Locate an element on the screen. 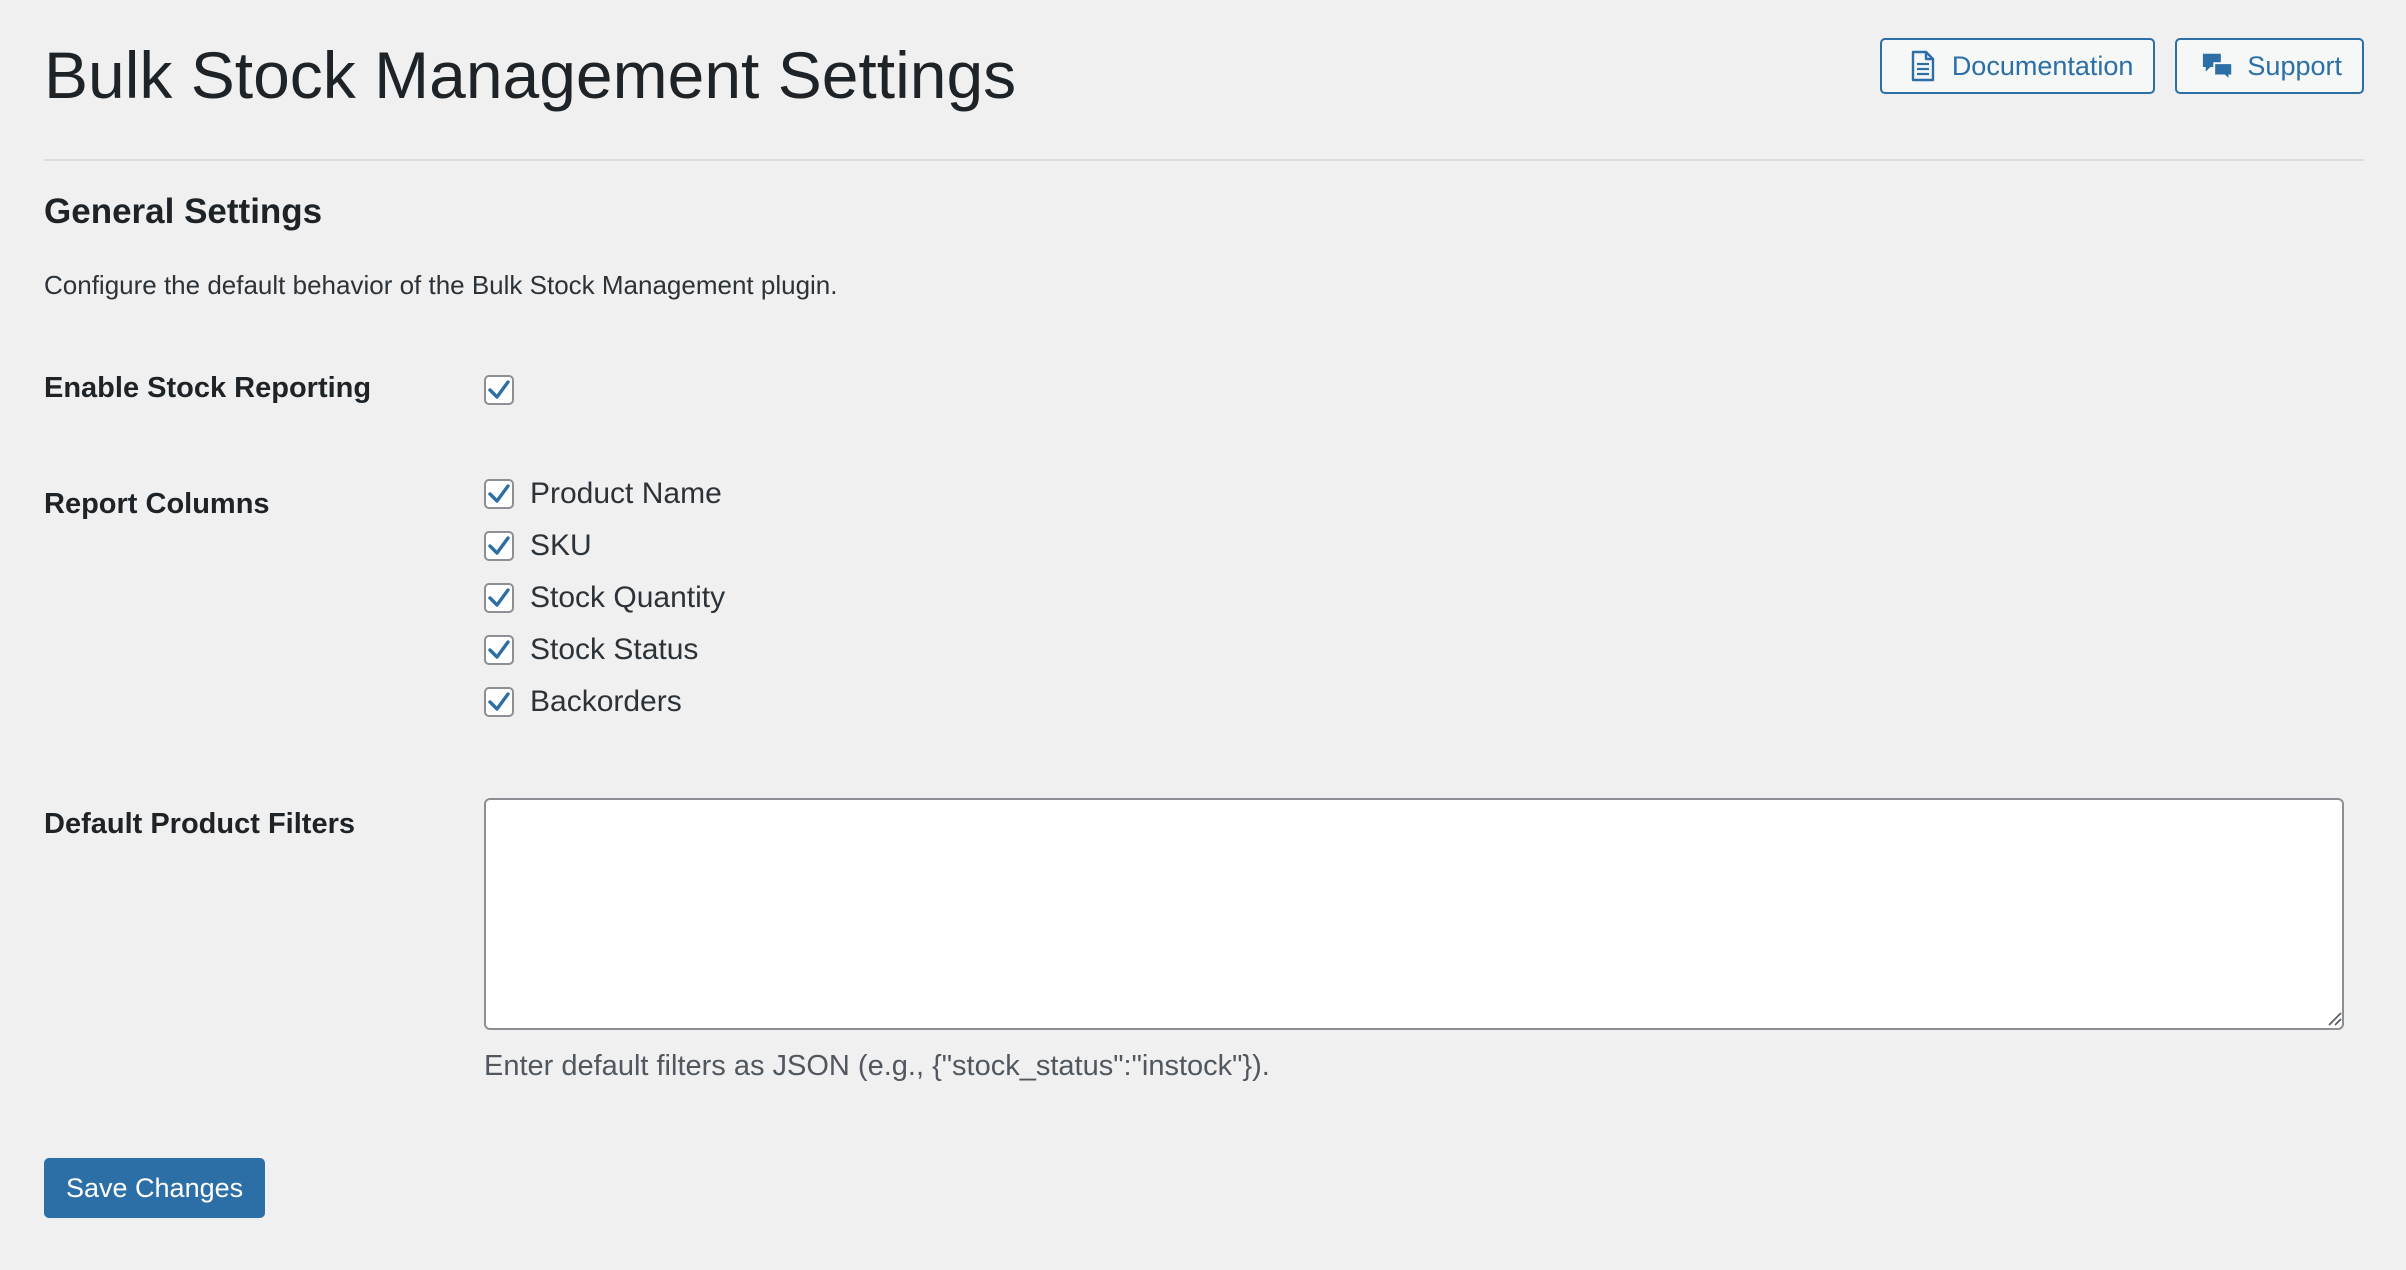 The height and width of the screenshot is (1270, 2406). header-actions: Documentation Support is located at coordinates (2121, 66).